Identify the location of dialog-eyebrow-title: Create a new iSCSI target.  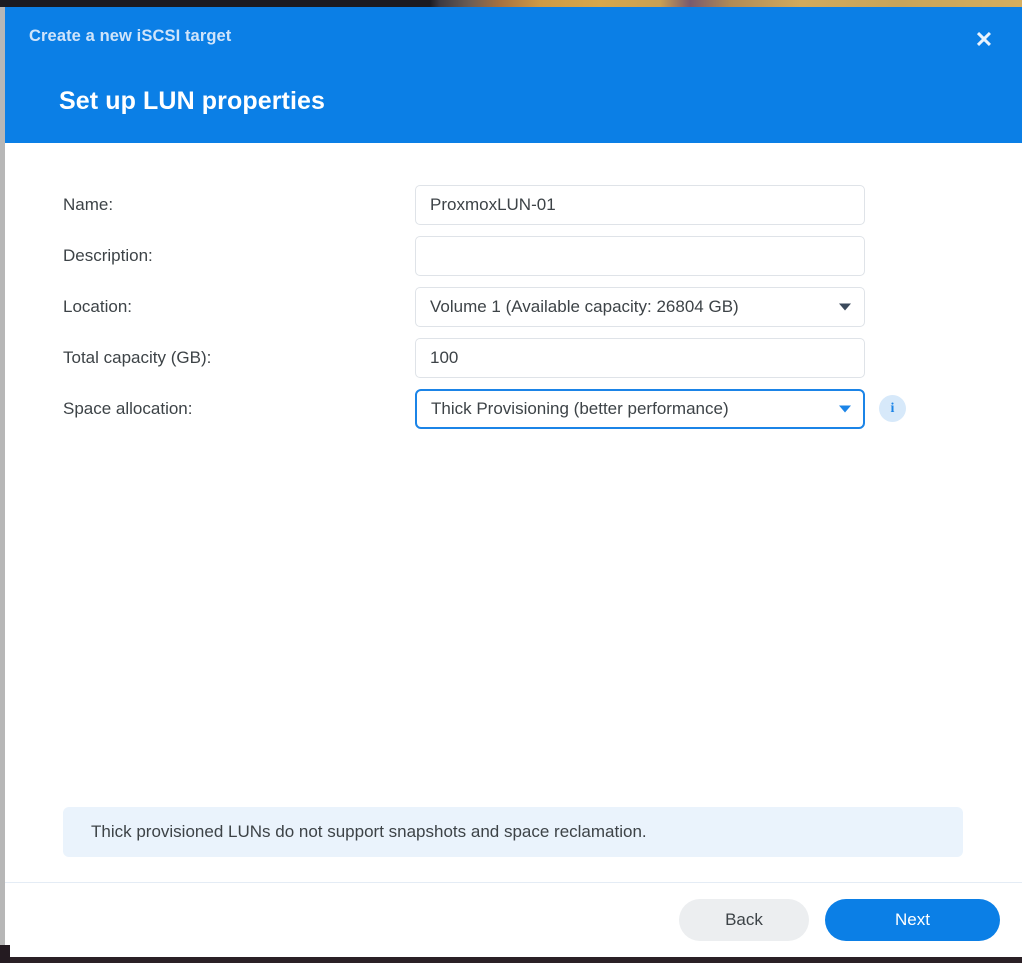
(130, 36).